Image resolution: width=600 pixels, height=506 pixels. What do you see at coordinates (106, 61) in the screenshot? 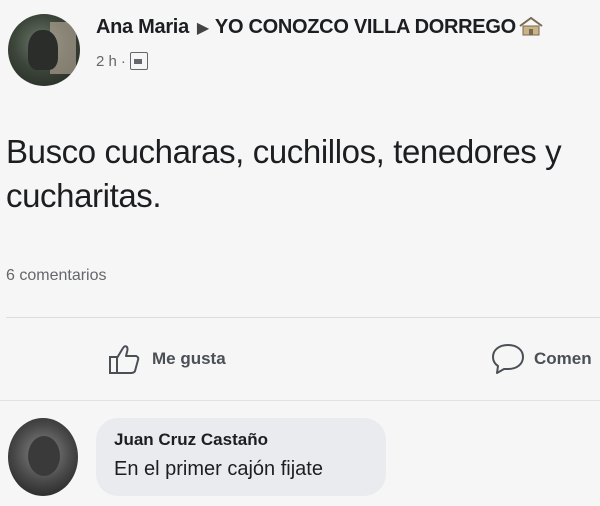
I see `post-time: 2 h` at bounding box center [106, 61].